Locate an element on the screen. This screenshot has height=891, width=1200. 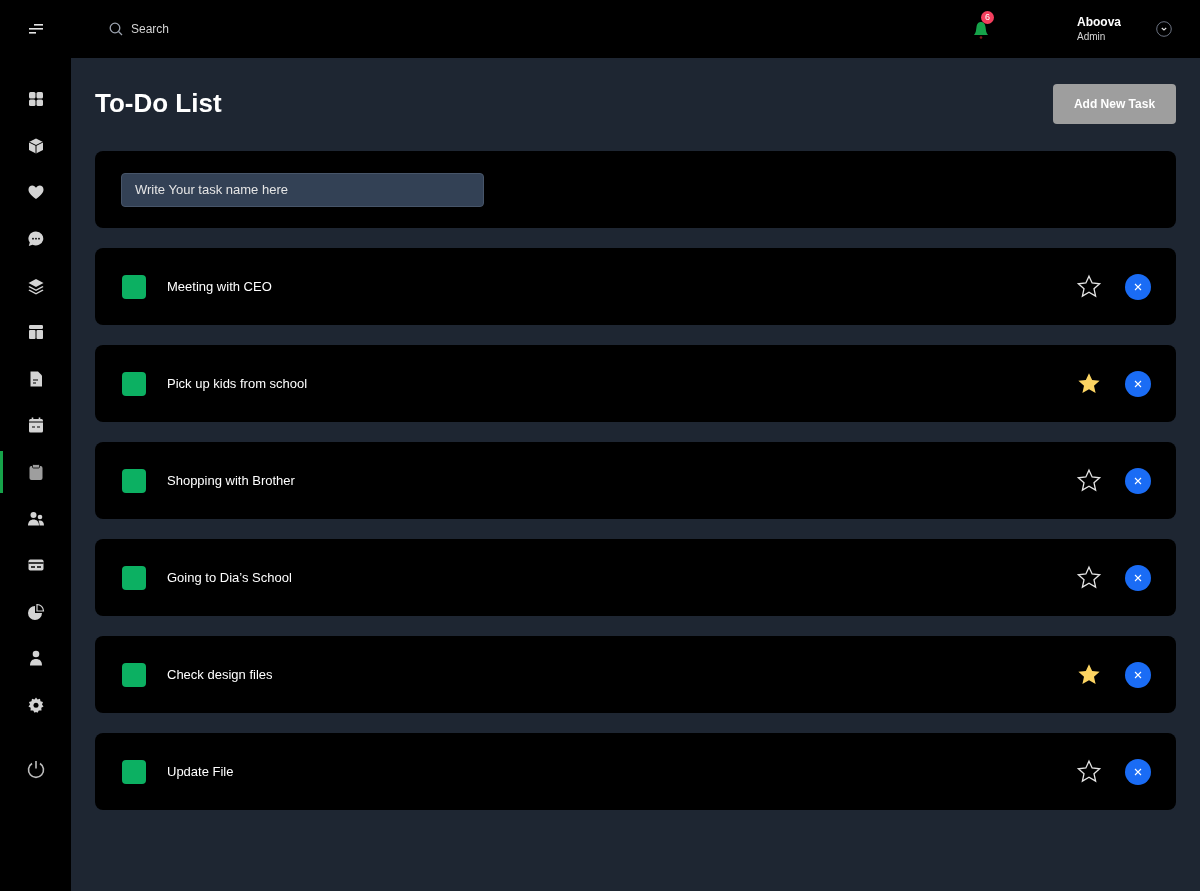
settings-icon is located at coordinates (35, 705).